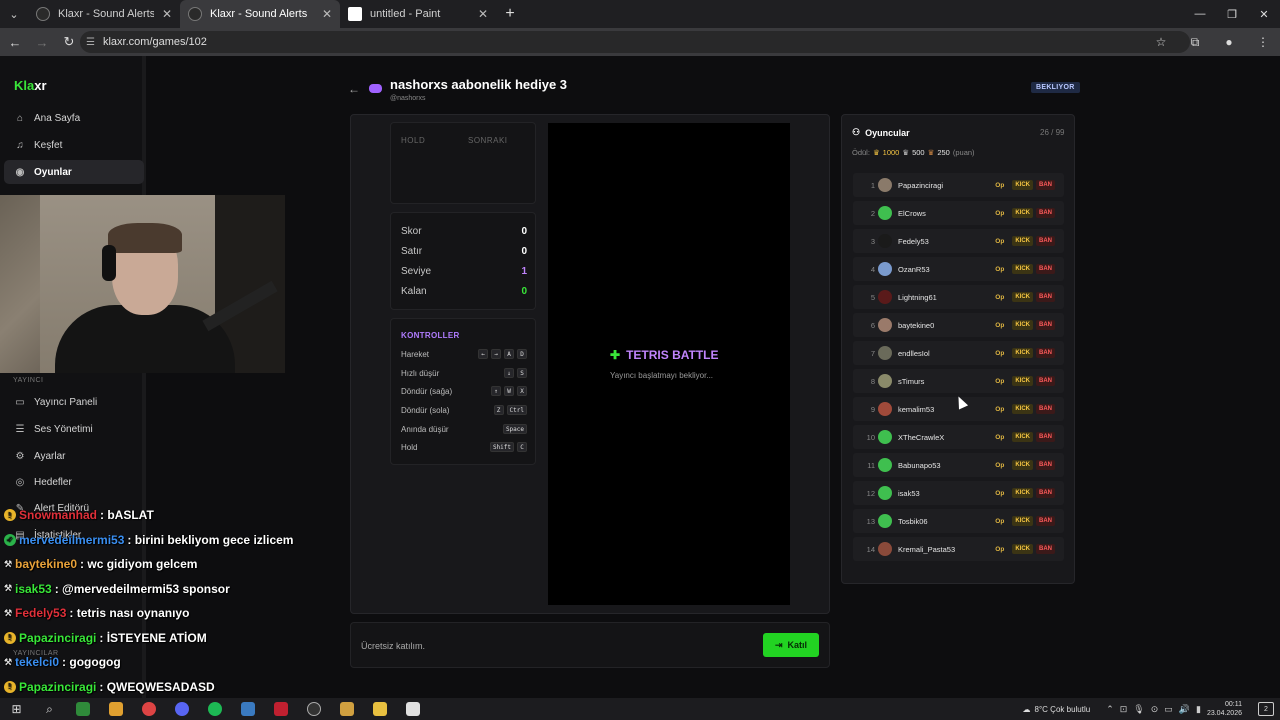  I want to click on windows-start-icon: ⊞, so click(16, 709).